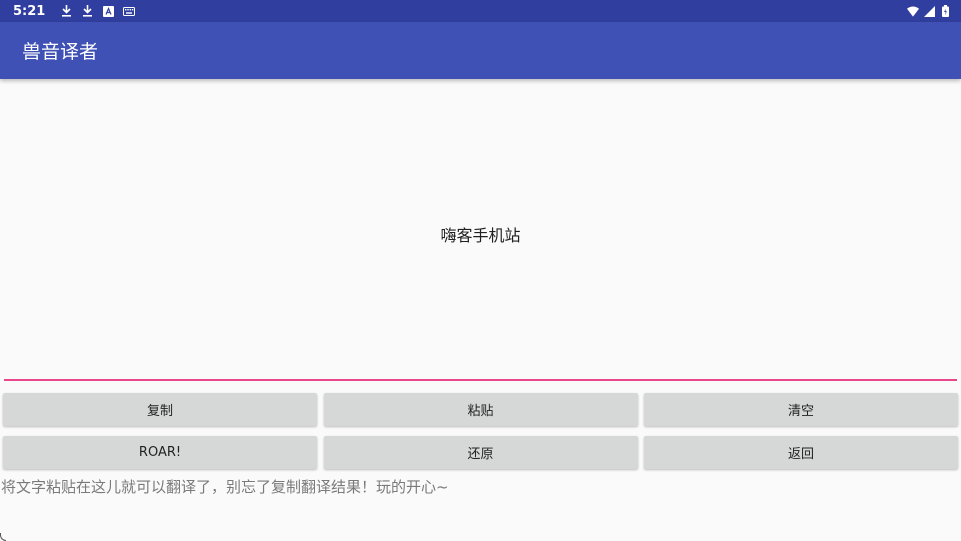 This screenshot has width=961, height=541. I want to click on app-title: 兽音译者, so click(60, 52).